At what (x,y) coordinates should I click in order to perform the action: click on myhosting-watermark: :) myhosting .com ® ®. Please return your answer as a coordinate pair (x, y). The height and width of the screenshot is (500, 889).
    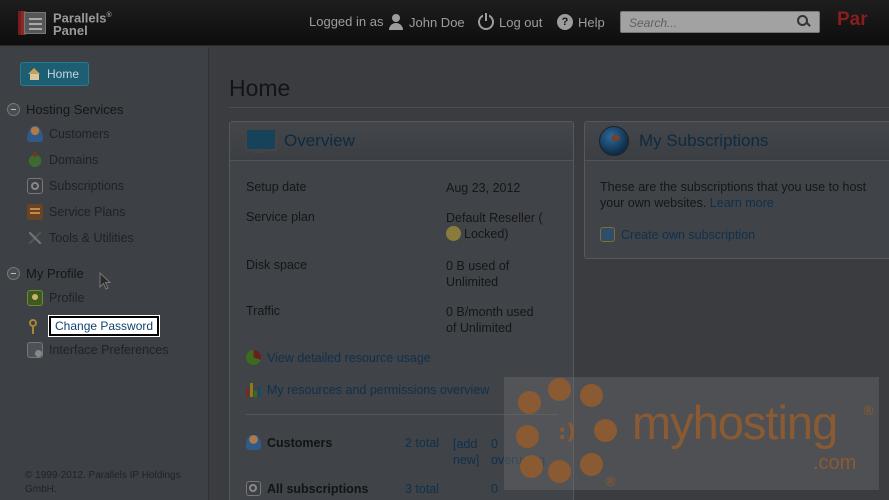
    Looking at the image, I should click on (691, 433).